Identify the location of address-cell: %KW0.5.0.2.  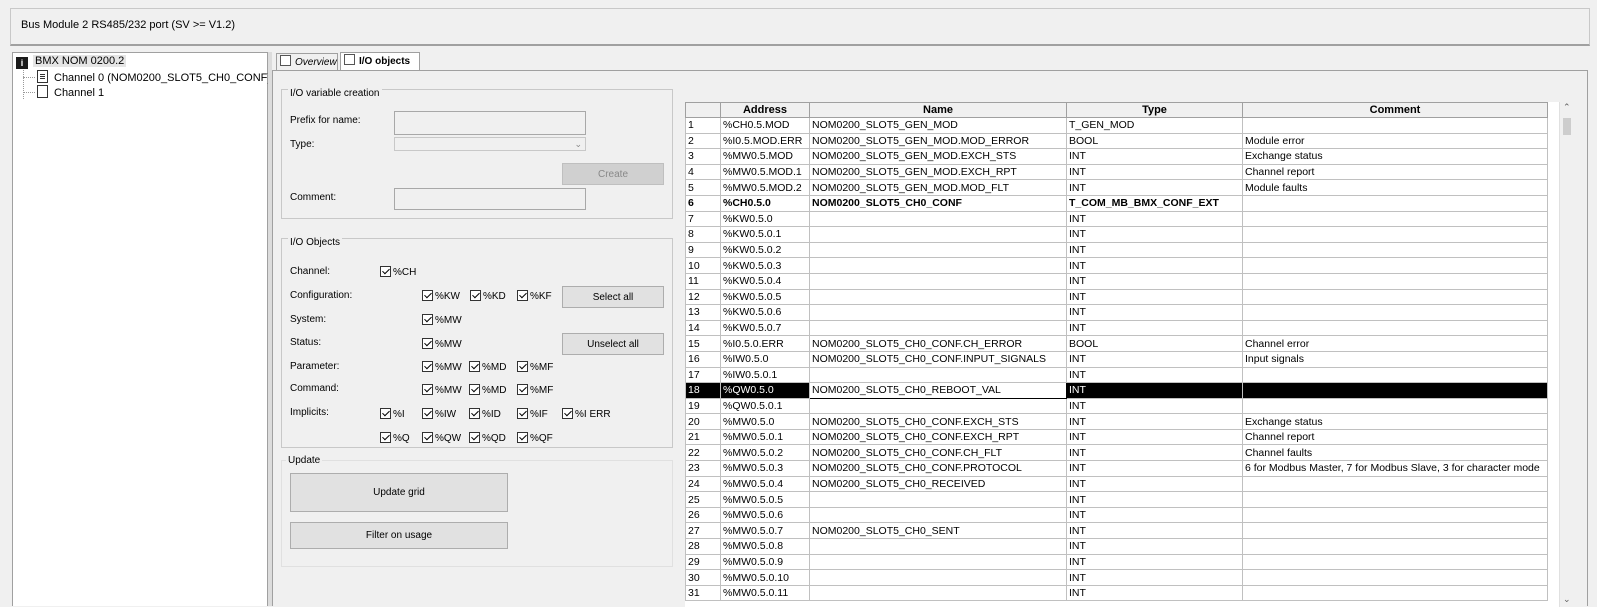
(765, 250).